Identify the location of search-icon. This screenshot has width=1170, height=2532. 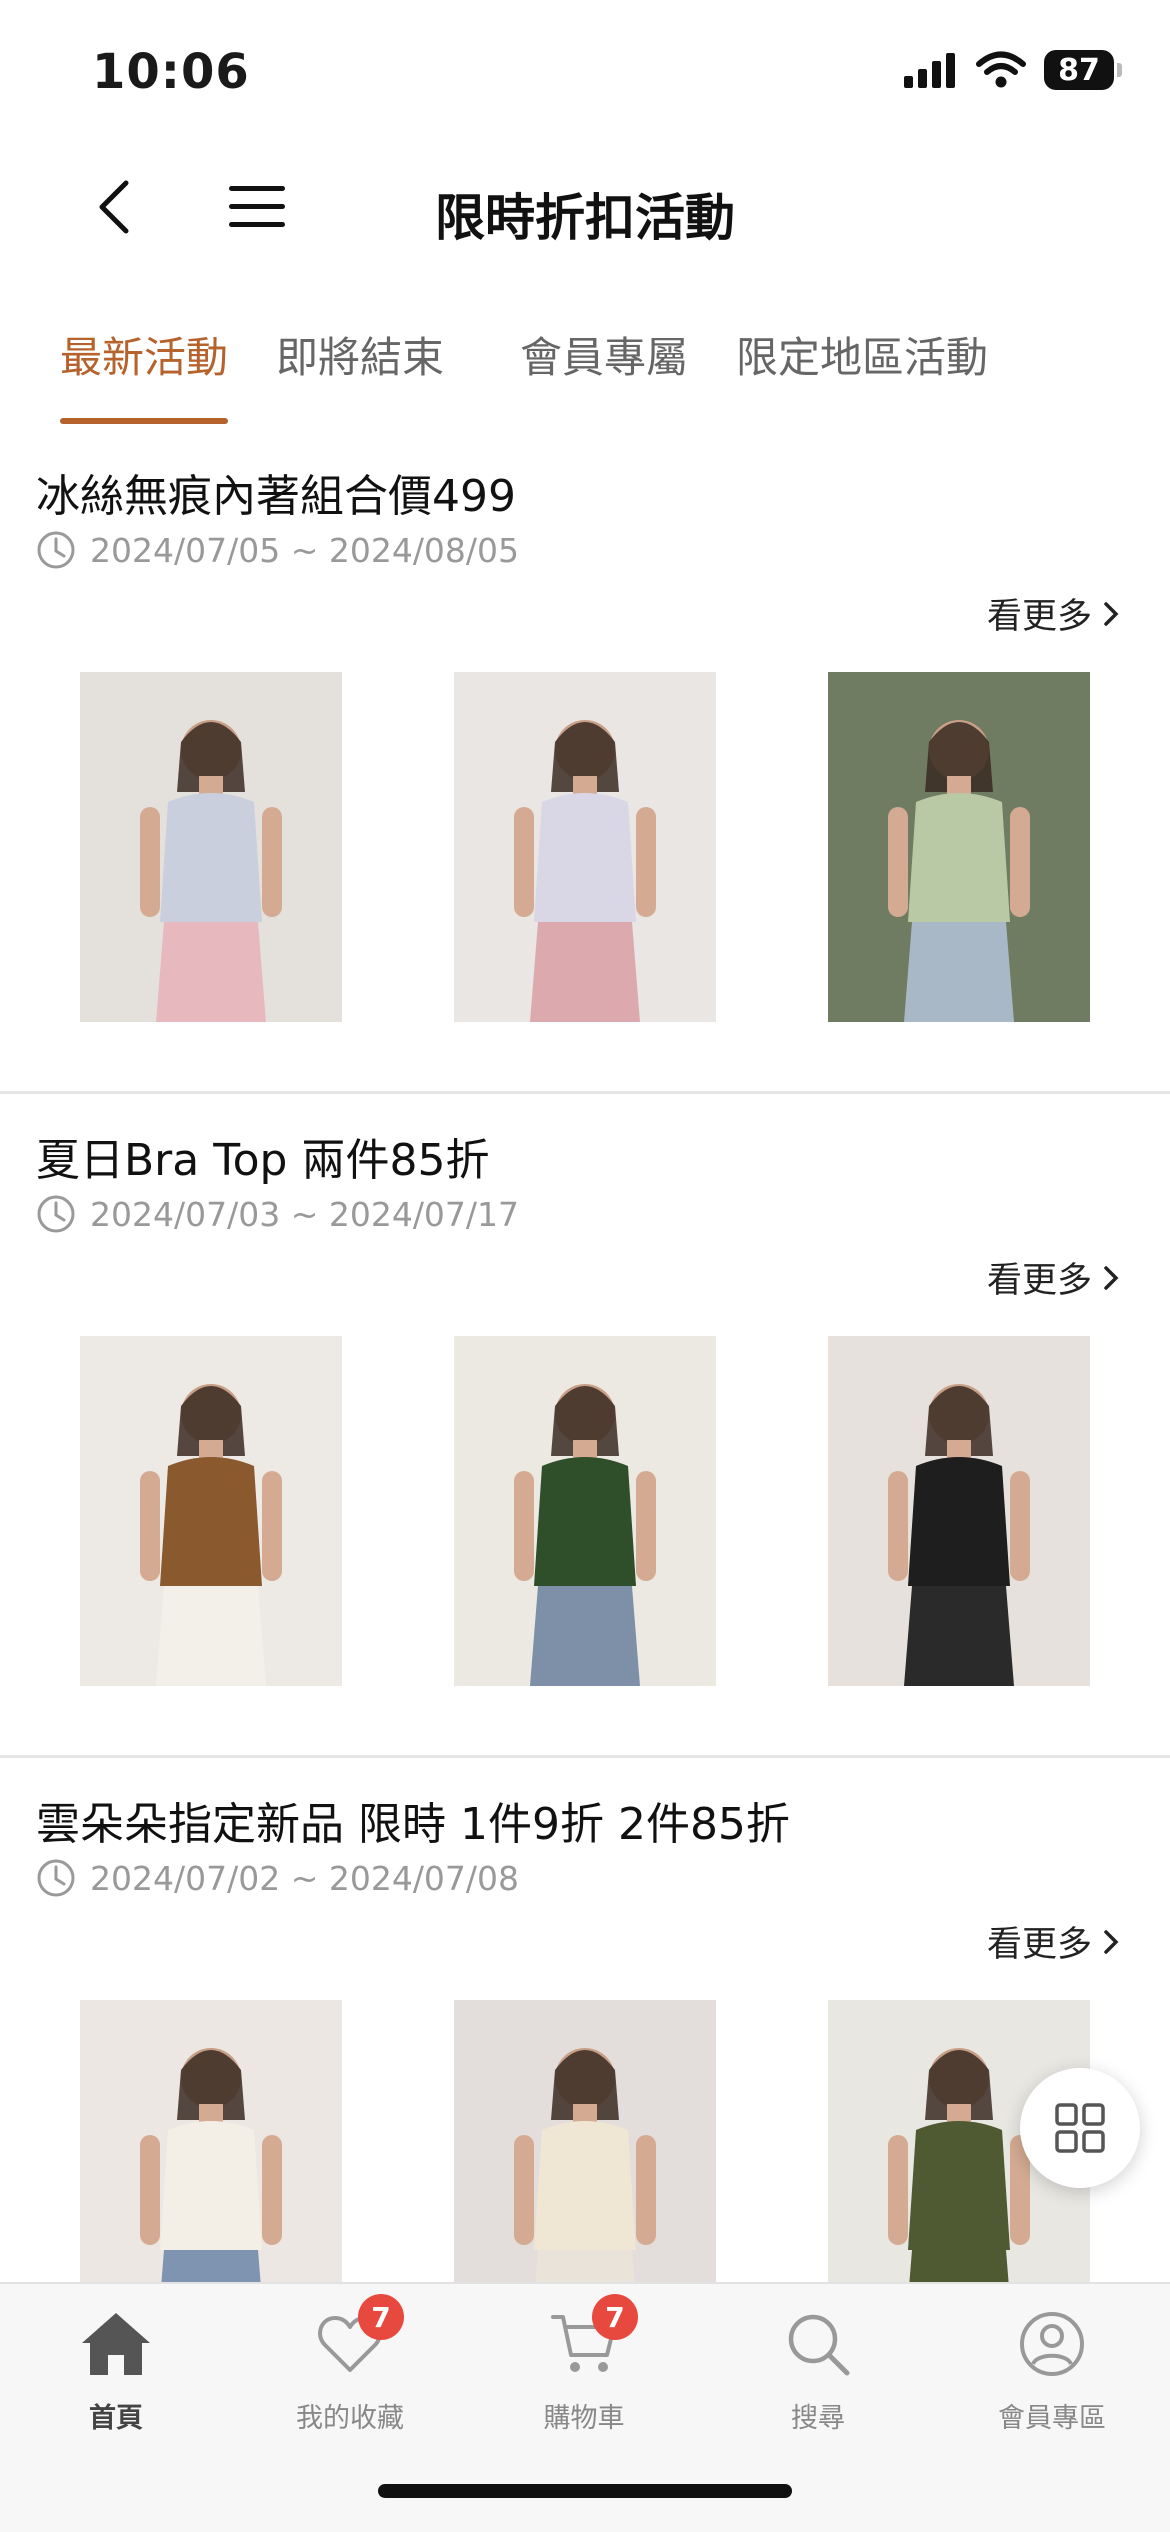
(818, 2344).